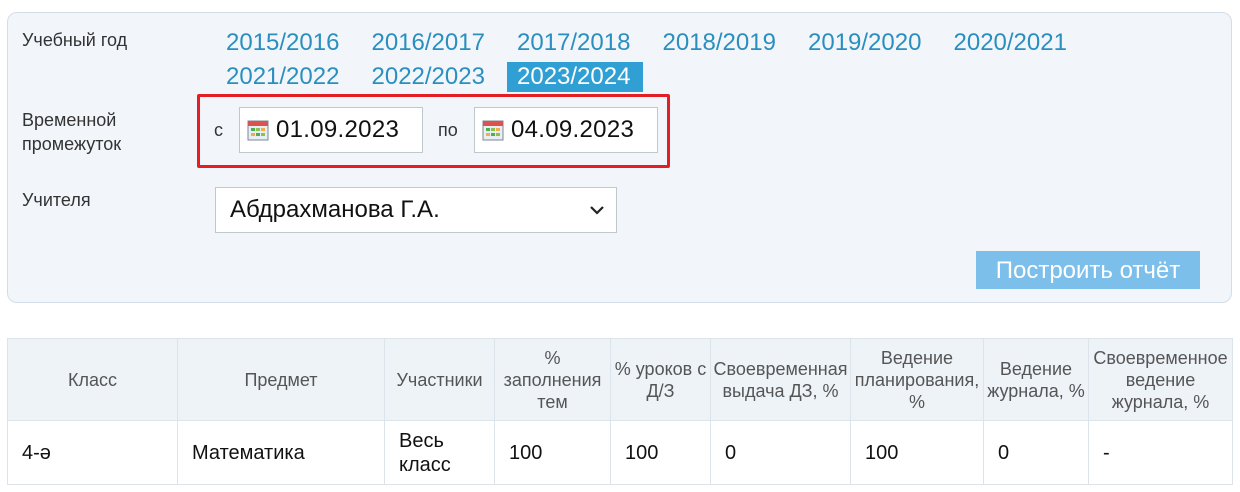  What do you see at coordinates (1160, 379) in the screenshot?
I see `column-header-timely-journal: Своевременное ведение журнала, %` at bounding box center [1160, 379].